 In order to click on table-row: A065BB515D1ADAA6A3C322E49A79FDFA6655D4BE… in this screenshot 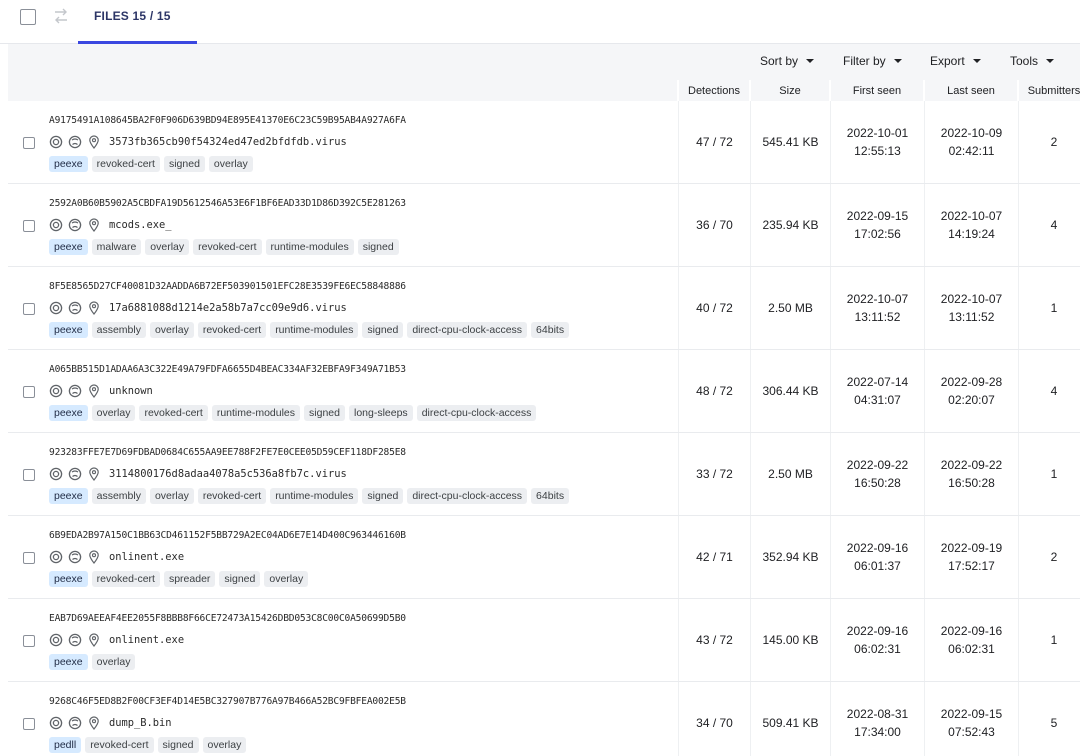, I will do `click(544, 391)`.